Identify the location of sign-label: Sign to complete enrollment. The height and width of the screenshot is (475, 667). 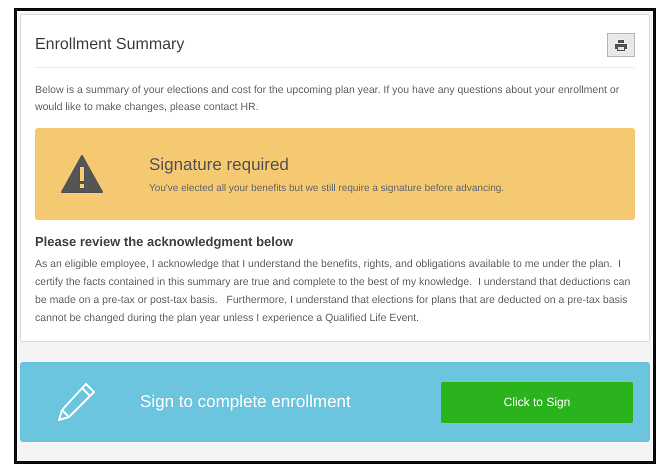
(246, 402).